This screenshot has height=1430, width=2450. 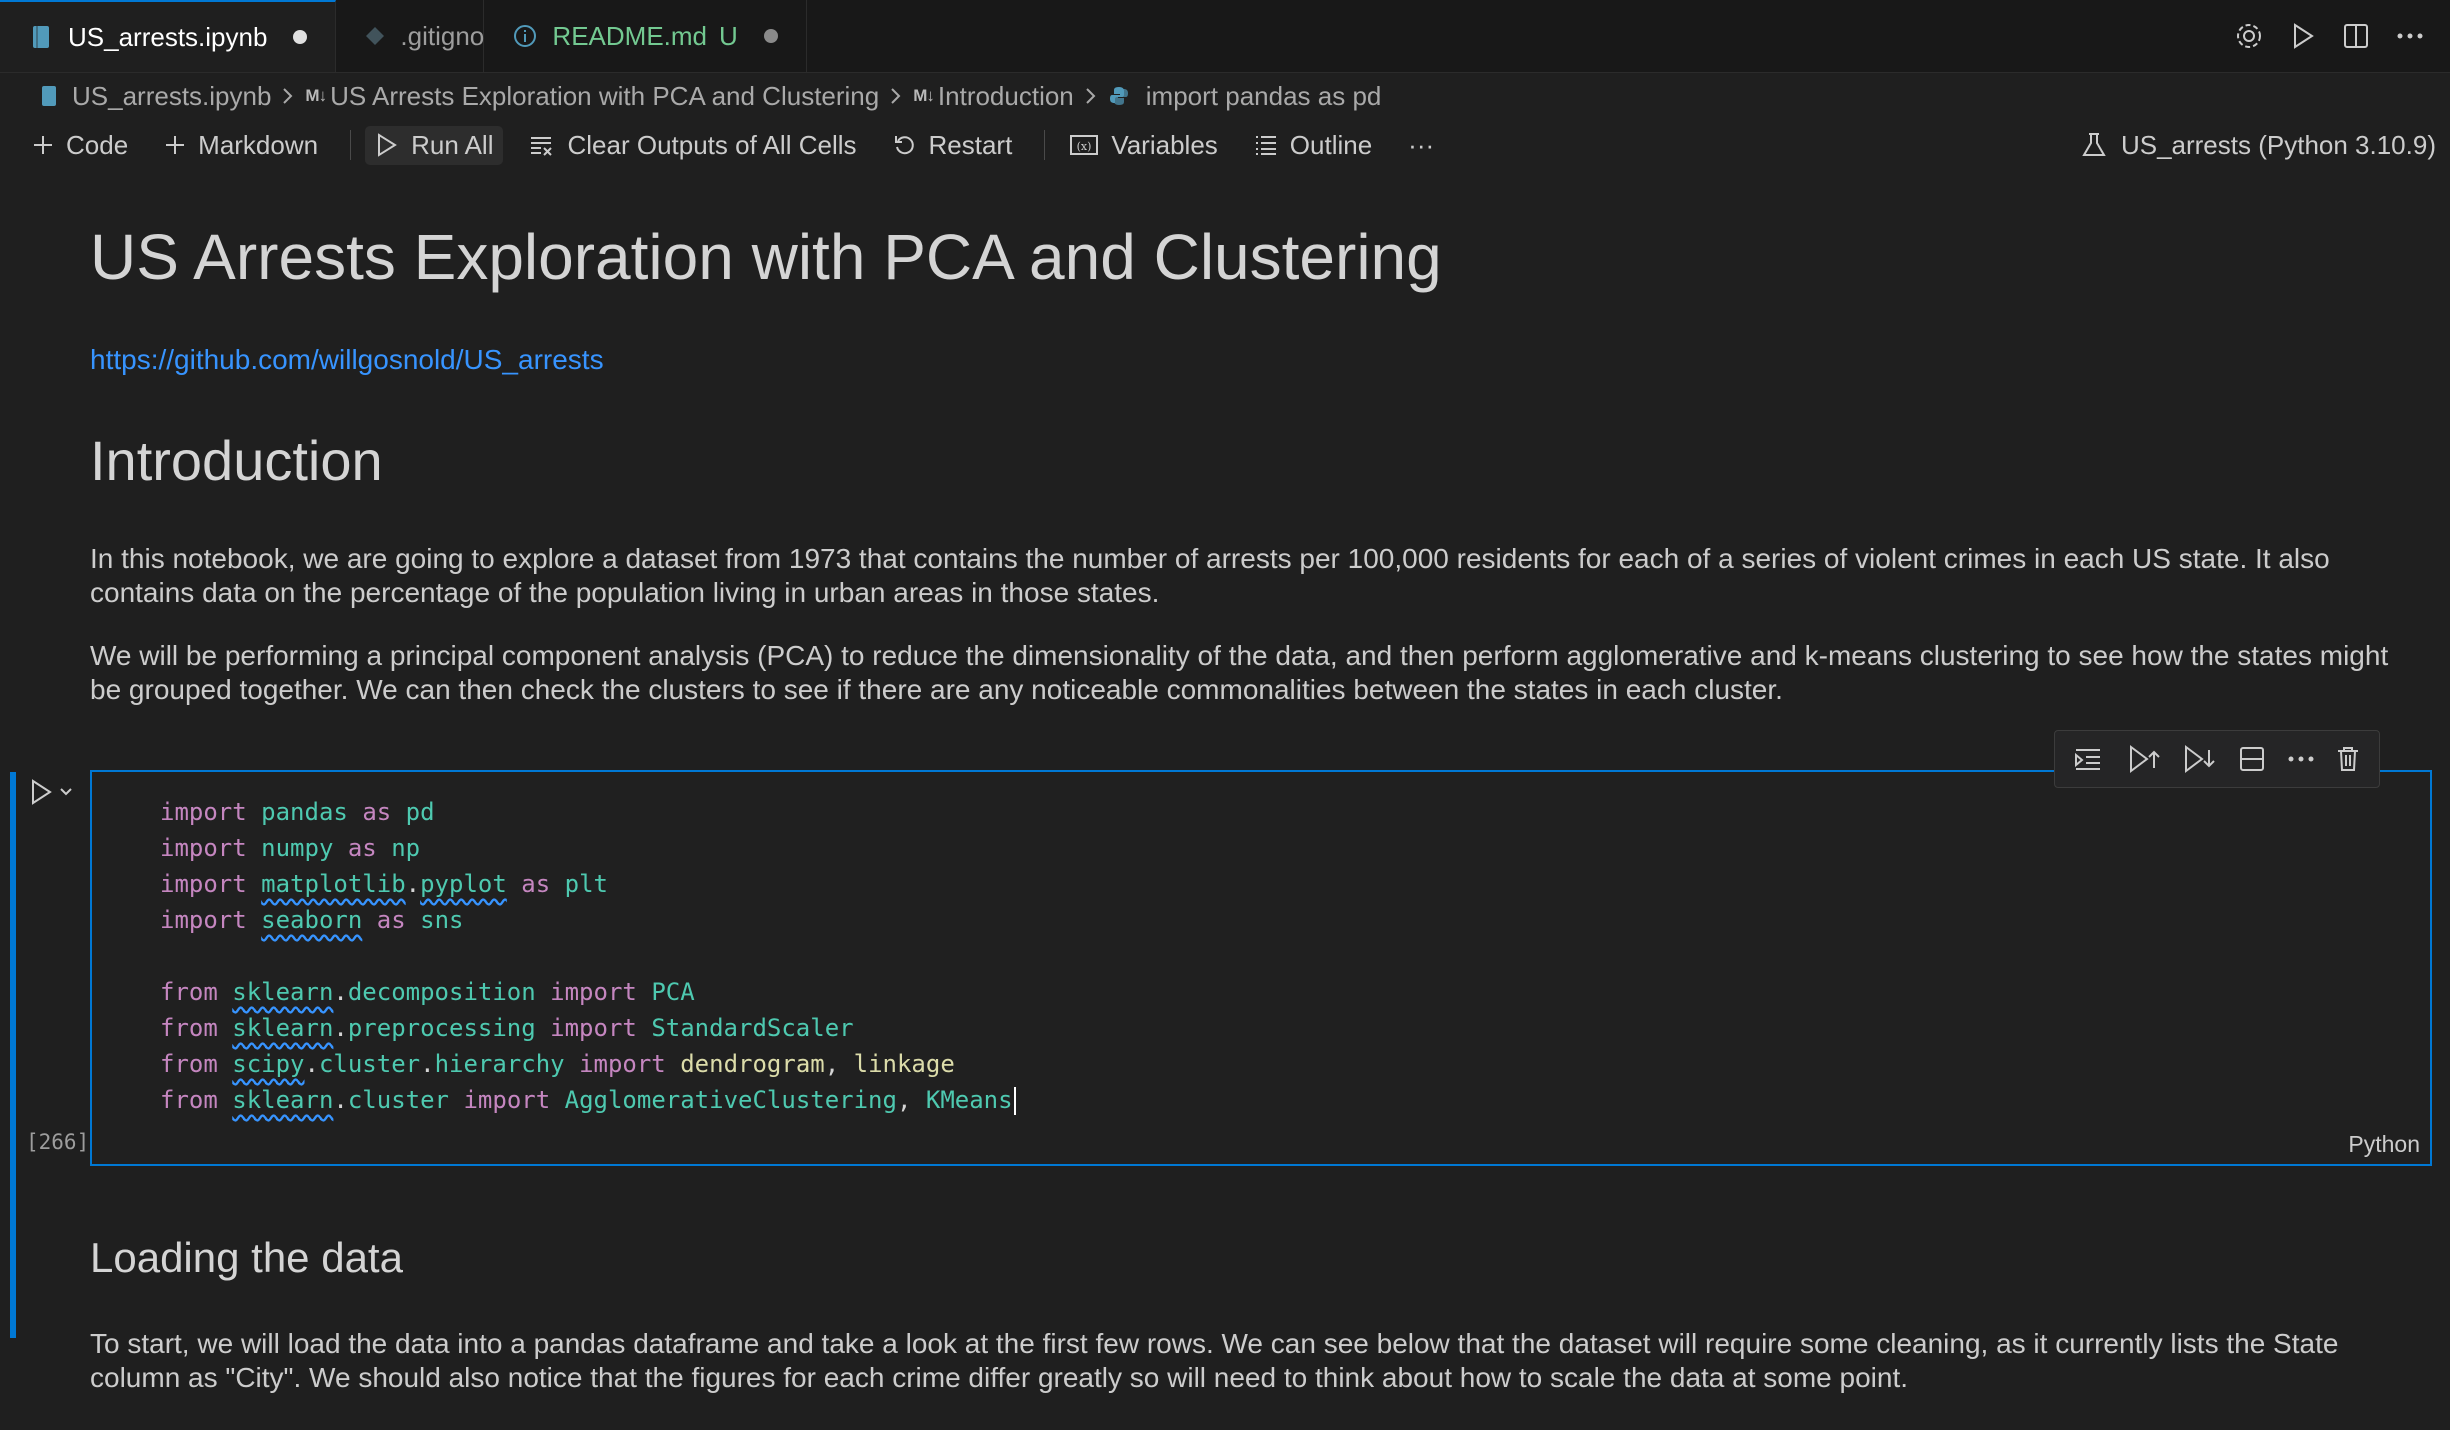 What do you see at coordinates (1005, 95) in the screenshot?
I see `breadcrumb-section-label: Introduction` at bounding box center [1005, 95].